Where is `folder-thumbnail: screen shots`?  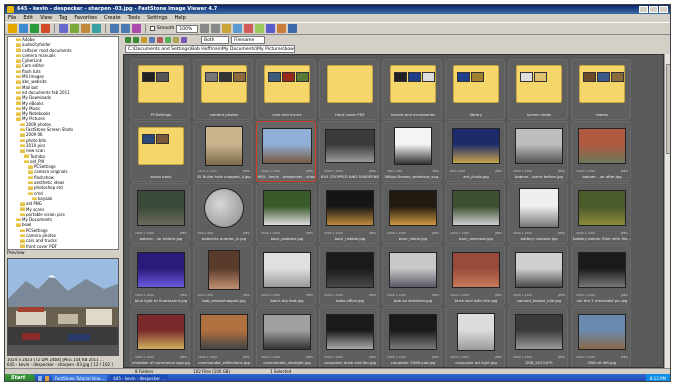 folder-thumbnail: screen shots is located at coordinates (538, 89).